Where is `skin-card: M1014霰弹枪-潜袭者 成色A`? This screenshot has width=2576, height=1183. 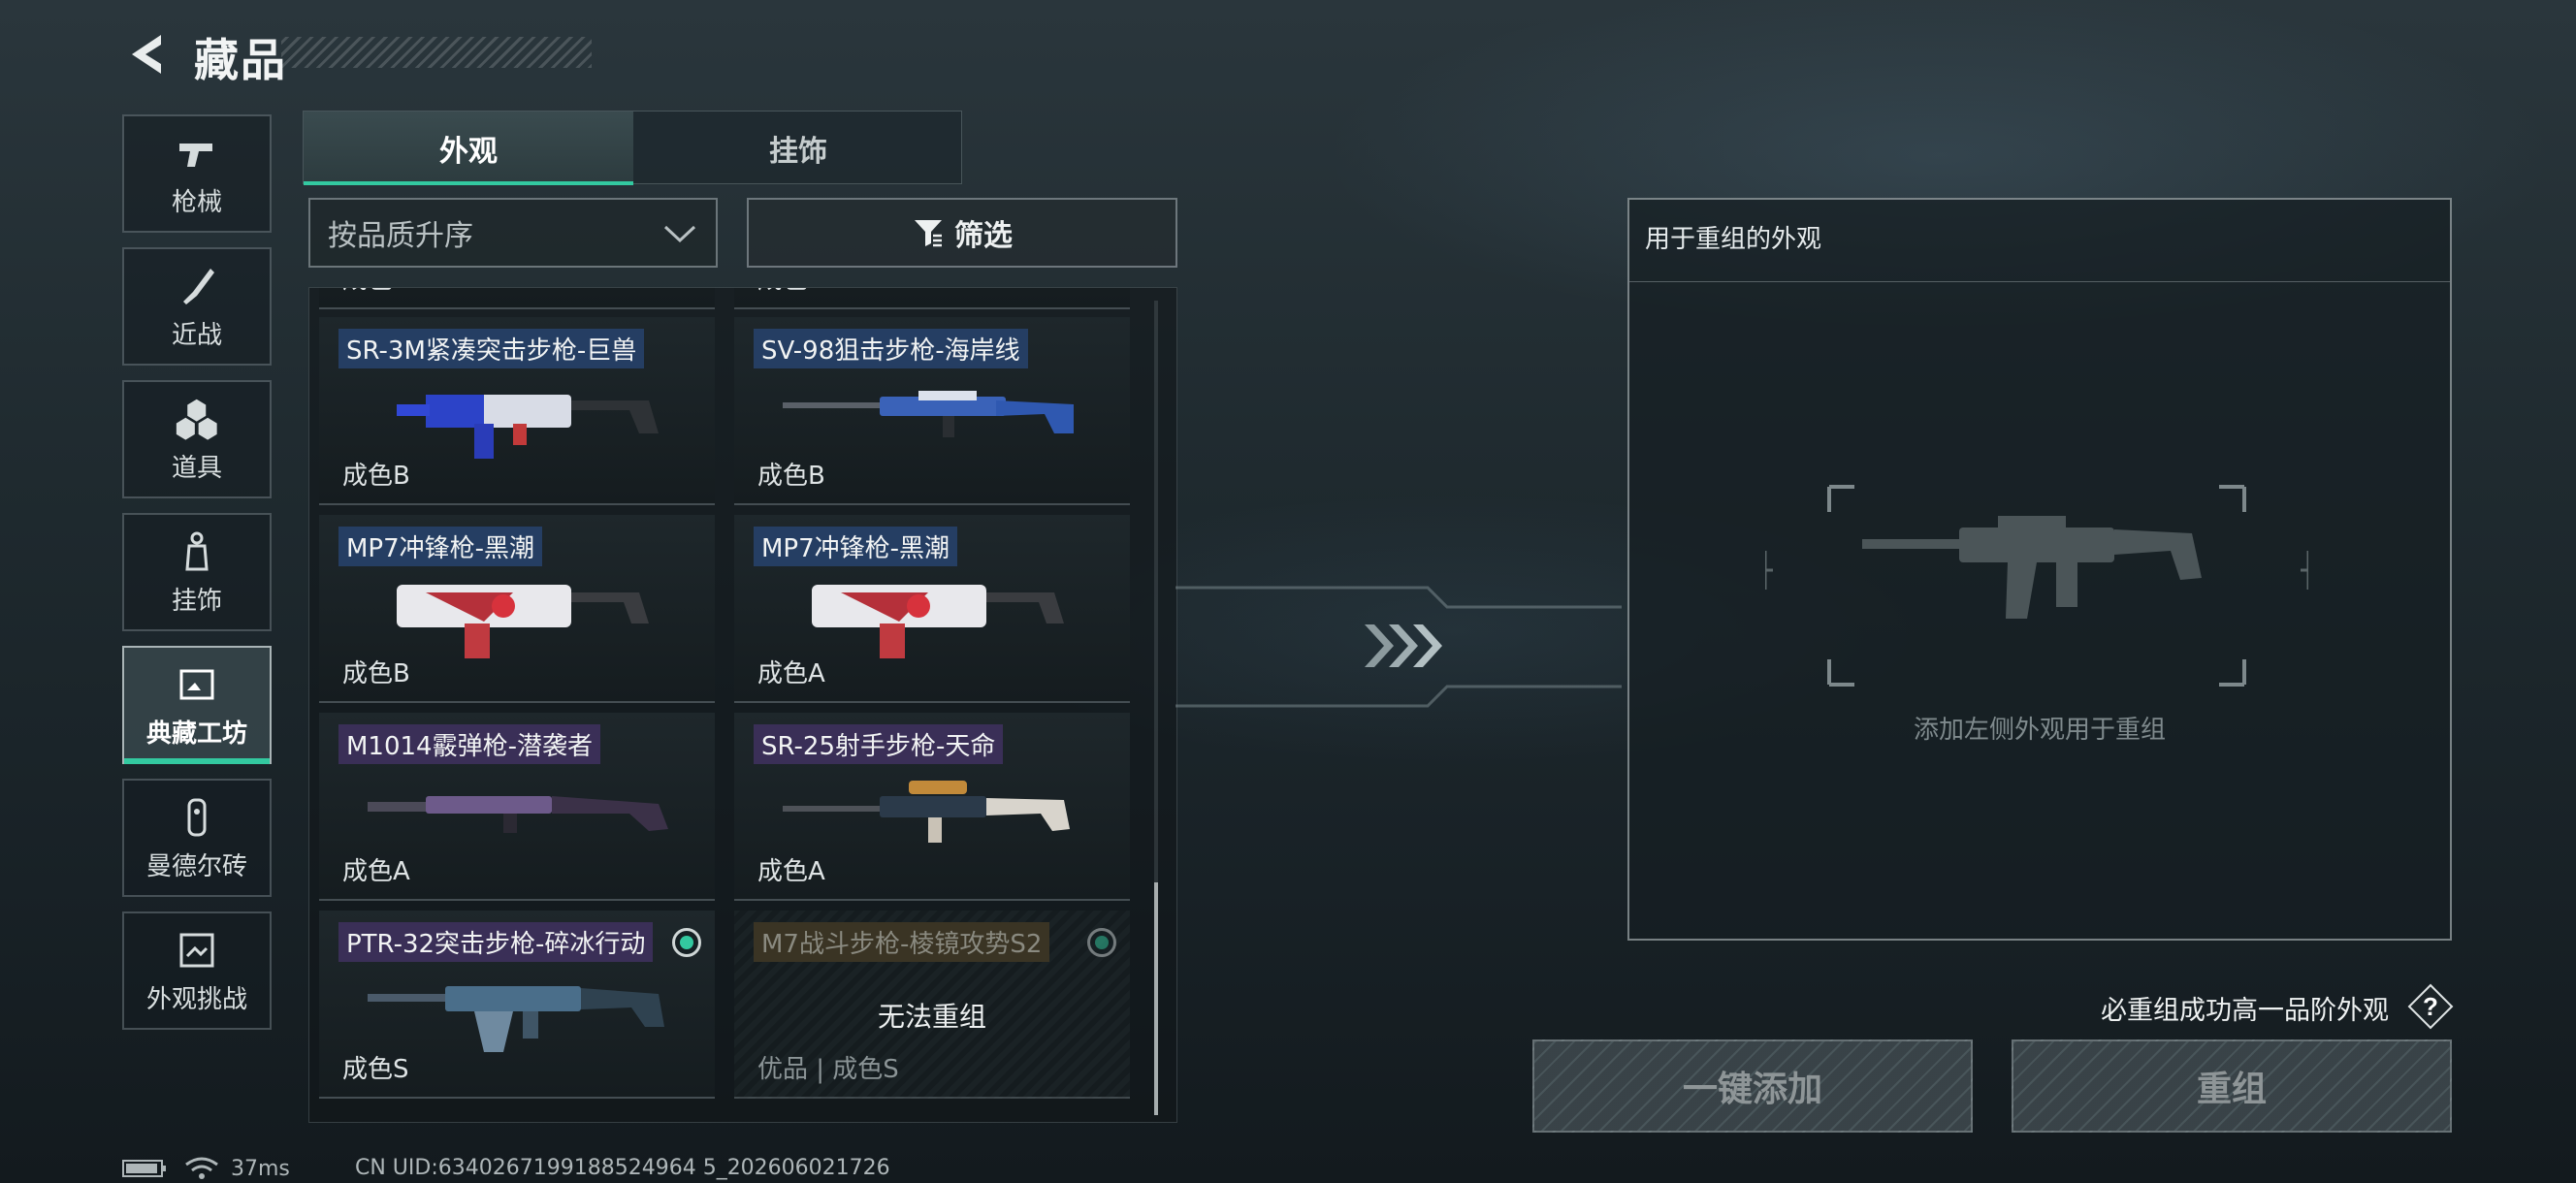 skin-card: M1014霰弹枪-潜袭者 成色A is located at coordinates (517, 807).